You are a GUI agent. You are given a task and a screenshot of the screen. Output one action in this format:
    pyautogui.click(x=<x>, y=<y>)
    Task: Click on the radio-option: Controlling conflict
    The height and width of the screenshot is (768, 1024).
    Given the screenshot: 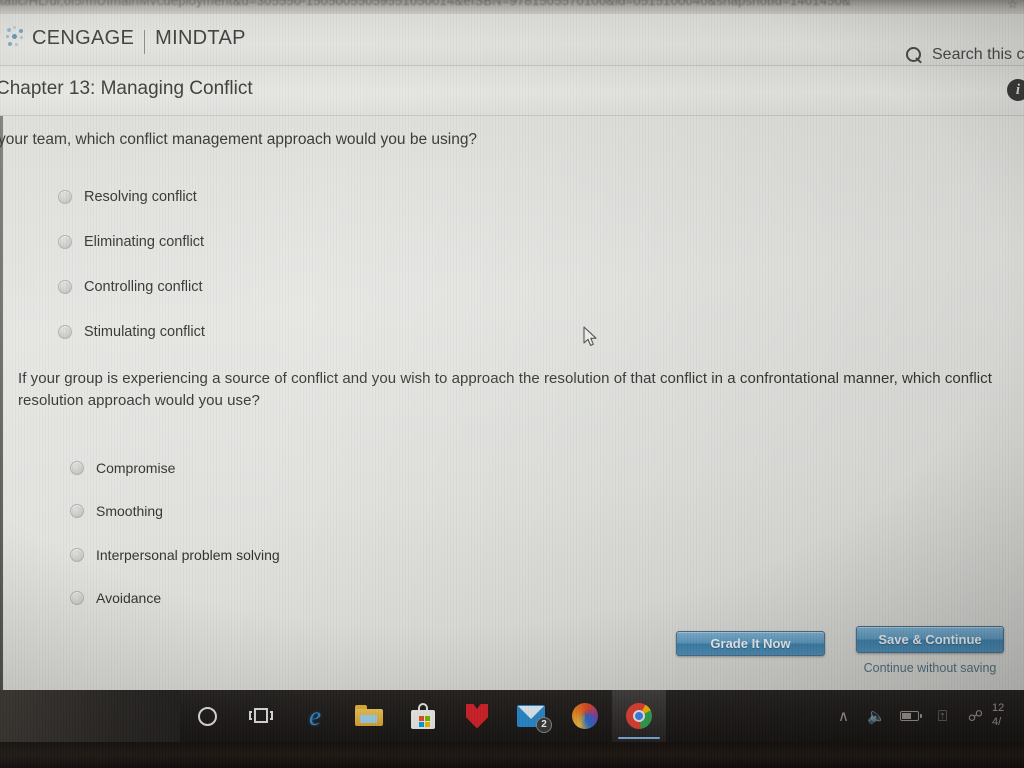 What is the action you would take?
    pyautogui.click(x=131, y=286)
    